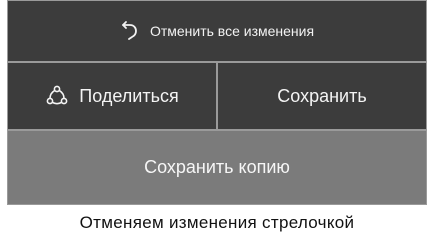 The image size is (434, 242). I want to click on share-icon, so click(57, 96).